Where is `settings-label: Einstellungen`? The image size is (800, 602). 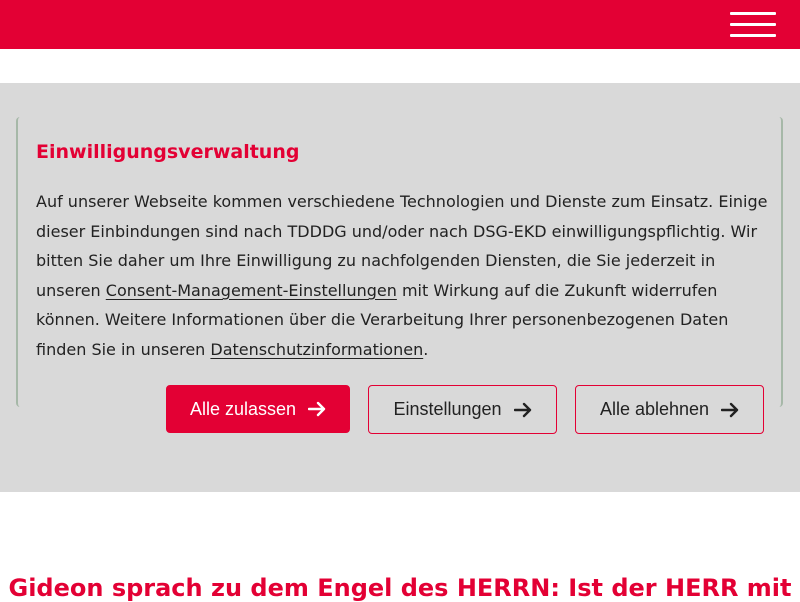
settings-label: Einstellungen is located at coordinates (447, 409).